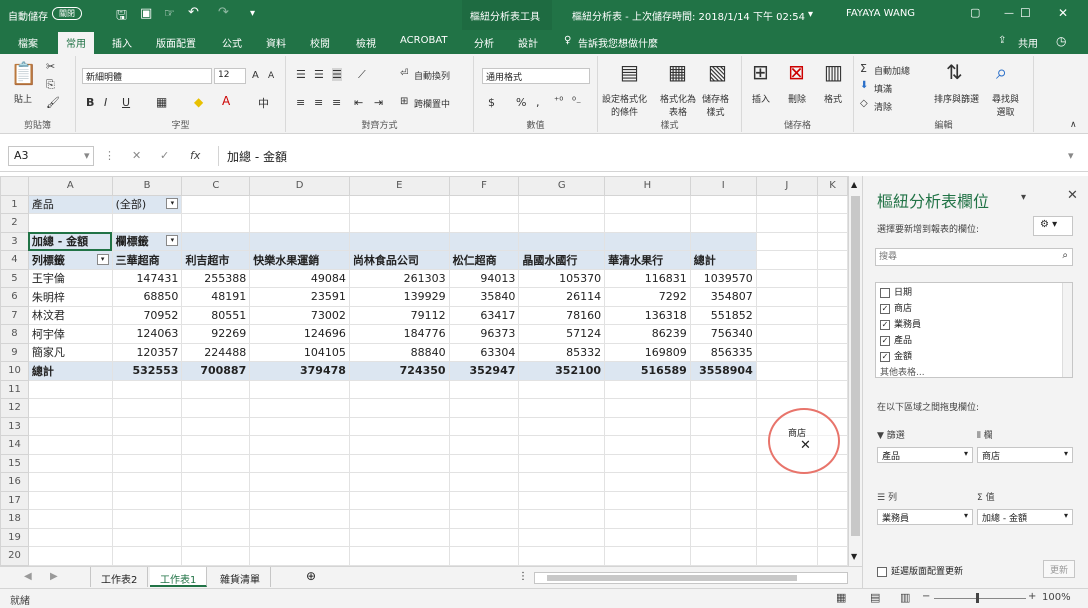 The height and width of the screenshot is (608, 1088). I want to click on align-bottom-icon: ☰, so click(337, 74).